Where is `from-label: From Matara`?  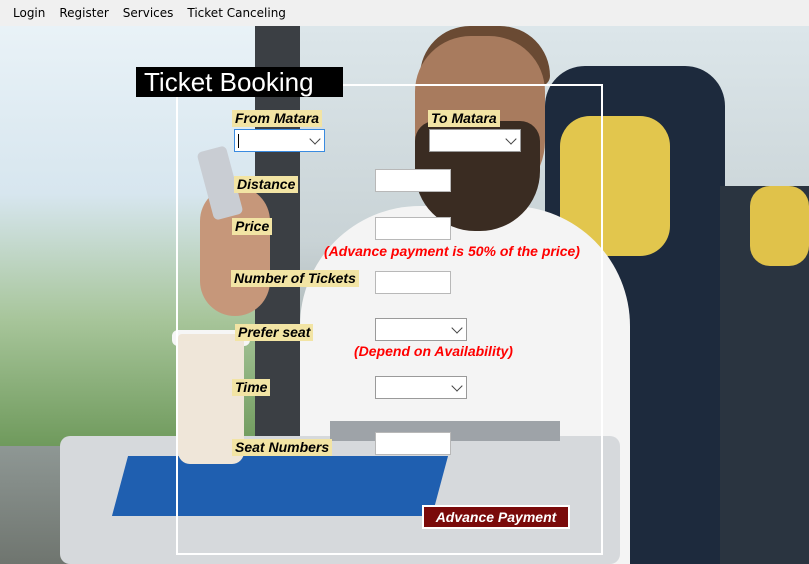 from-label: From Matara is located at coordinates (277, 118).